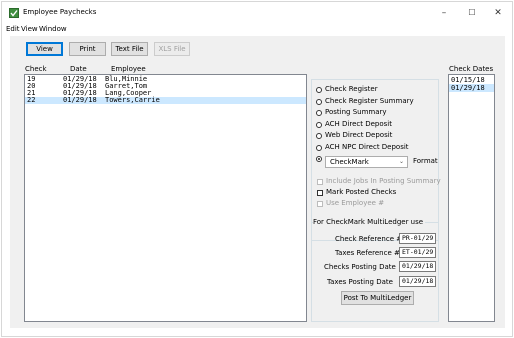  What do you see at coordinates (369, 239) in the screenshot?
I see `check-reference-label: Check Reference #` at bounding box center [369, 239].